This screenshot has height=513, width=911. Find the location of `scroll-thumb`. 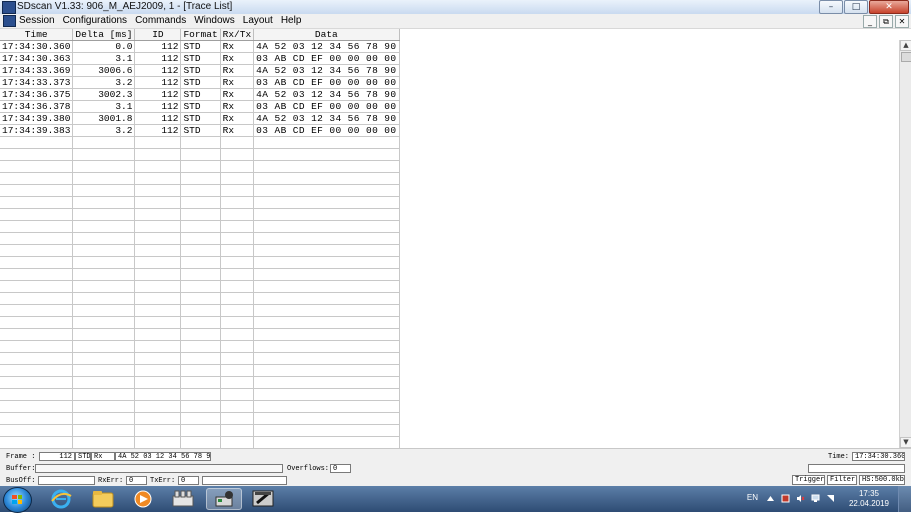

scroll-thumb is located at coordinates (906, 57).